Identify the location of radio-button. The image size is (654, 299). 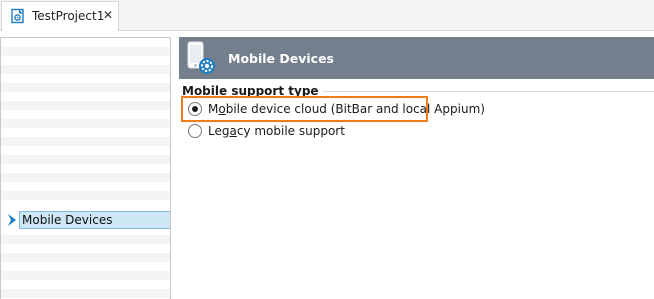
(195, 131).